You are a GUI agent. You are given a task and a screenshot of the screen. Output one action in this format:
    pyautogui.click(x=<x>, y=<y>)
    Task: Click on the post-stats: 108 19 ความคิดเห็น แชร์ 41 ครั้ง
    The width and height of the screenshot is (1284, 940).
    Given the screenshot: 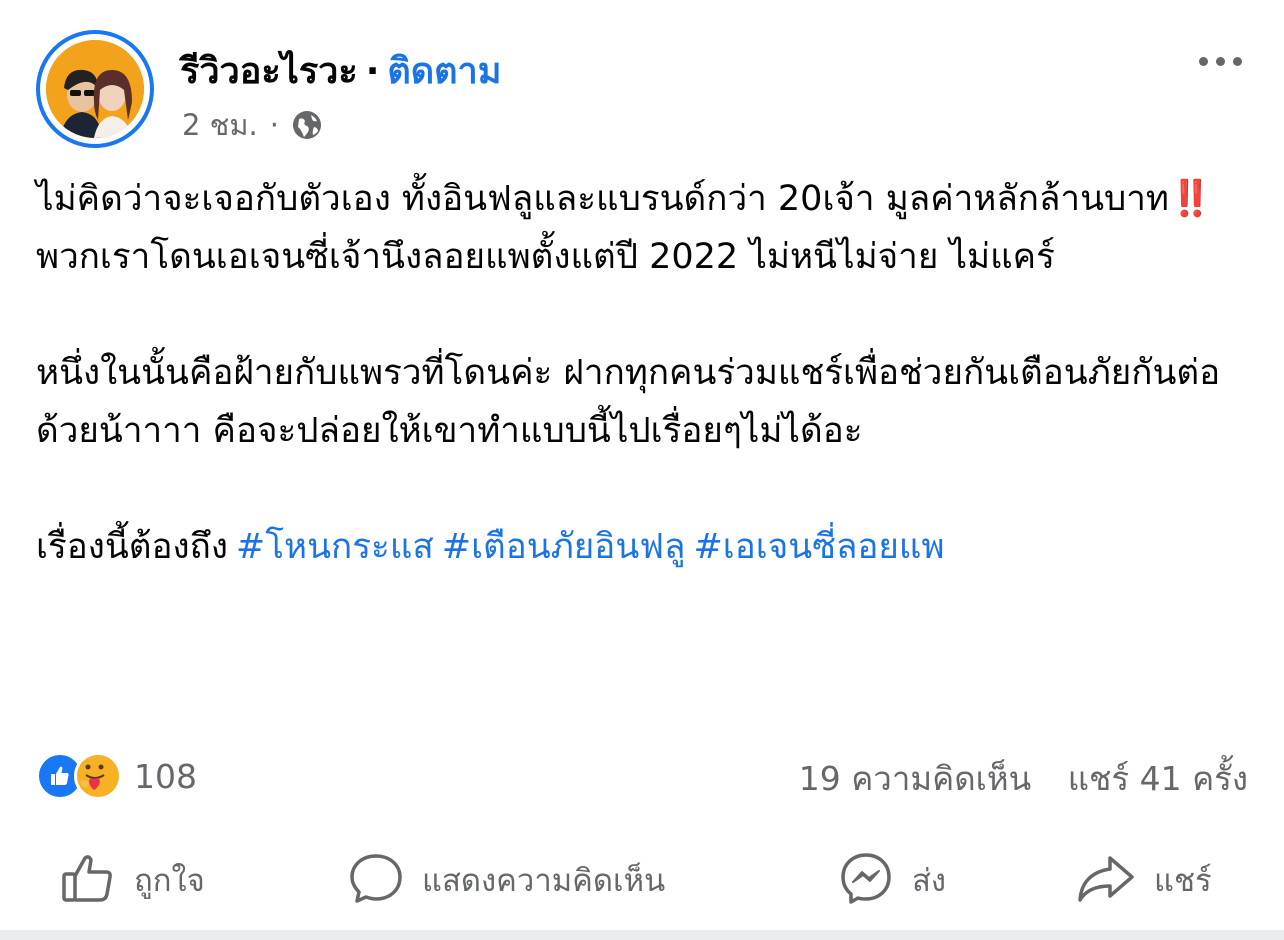 What is the action you would take?
    pyautogui.click(x=642, y=774)
    